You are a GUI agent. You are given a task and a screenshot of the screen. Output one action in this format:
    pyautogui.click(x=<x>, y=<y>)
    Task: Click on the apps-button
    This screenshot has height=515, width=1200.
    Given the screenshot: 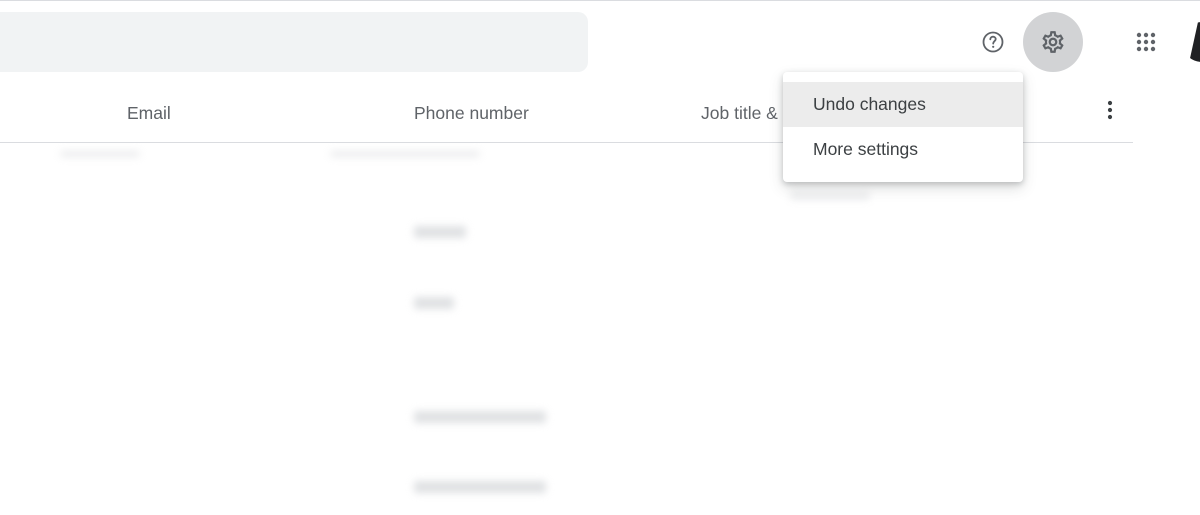 What is the action you would take?
    pyautogui.click(x=1146, y=42)
    